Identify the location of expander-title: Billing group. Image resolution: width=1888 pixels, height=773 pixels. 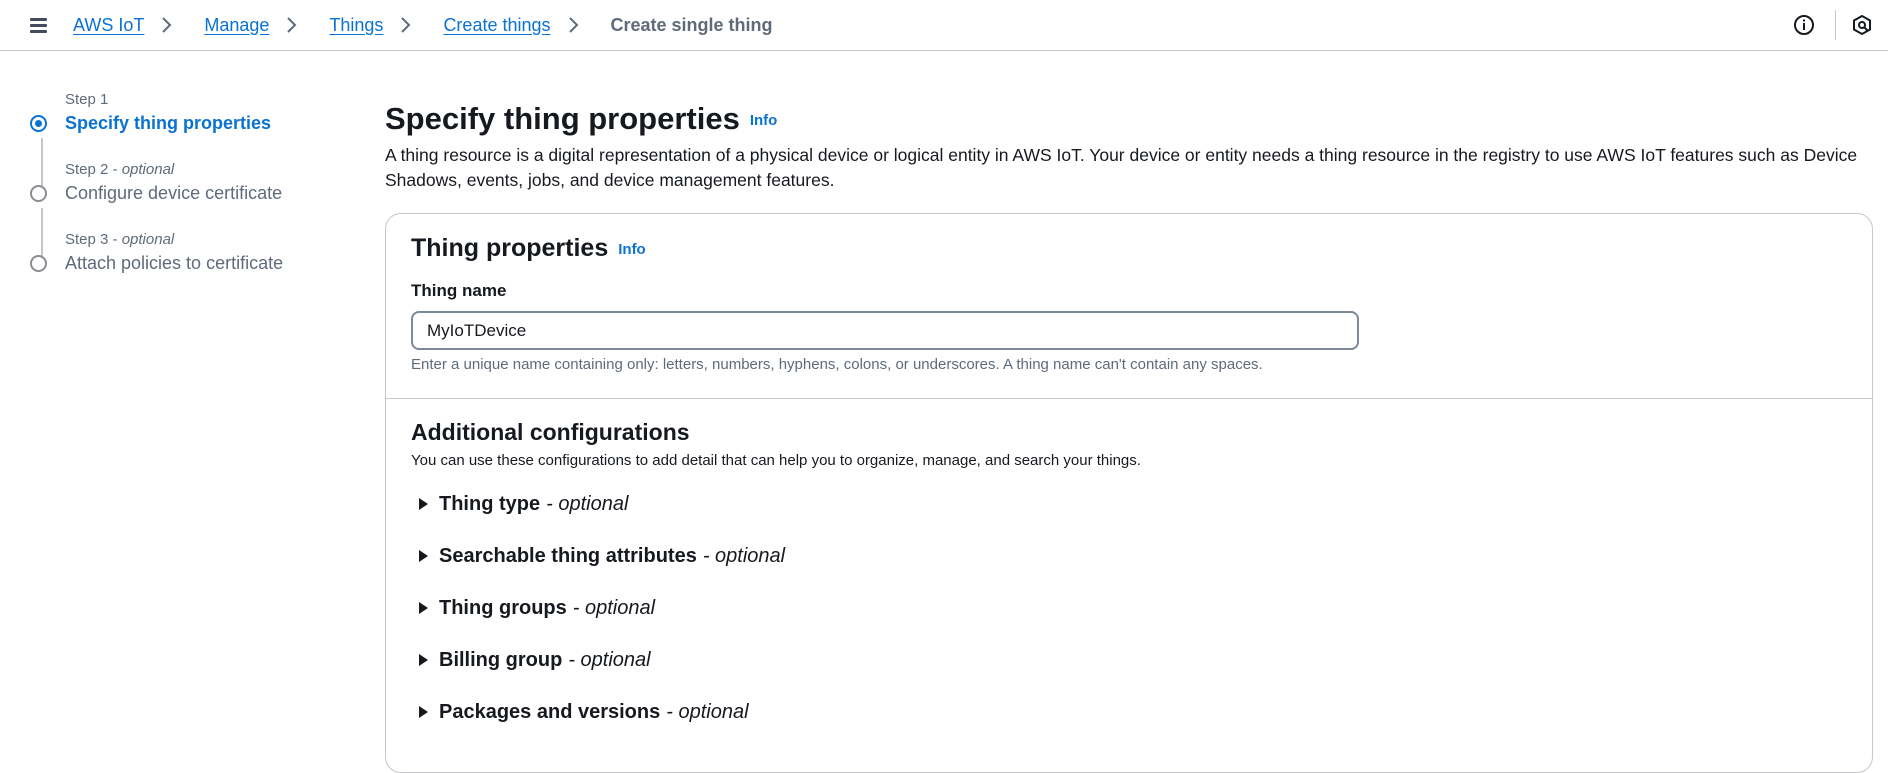
(501, 659).